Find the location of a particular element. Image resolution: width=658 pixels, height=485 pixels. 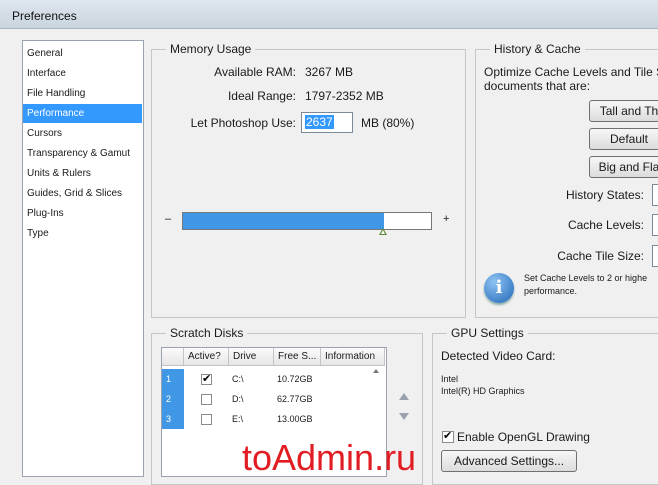

enable-opengl-checkbox is located at coordinates (448, 436).